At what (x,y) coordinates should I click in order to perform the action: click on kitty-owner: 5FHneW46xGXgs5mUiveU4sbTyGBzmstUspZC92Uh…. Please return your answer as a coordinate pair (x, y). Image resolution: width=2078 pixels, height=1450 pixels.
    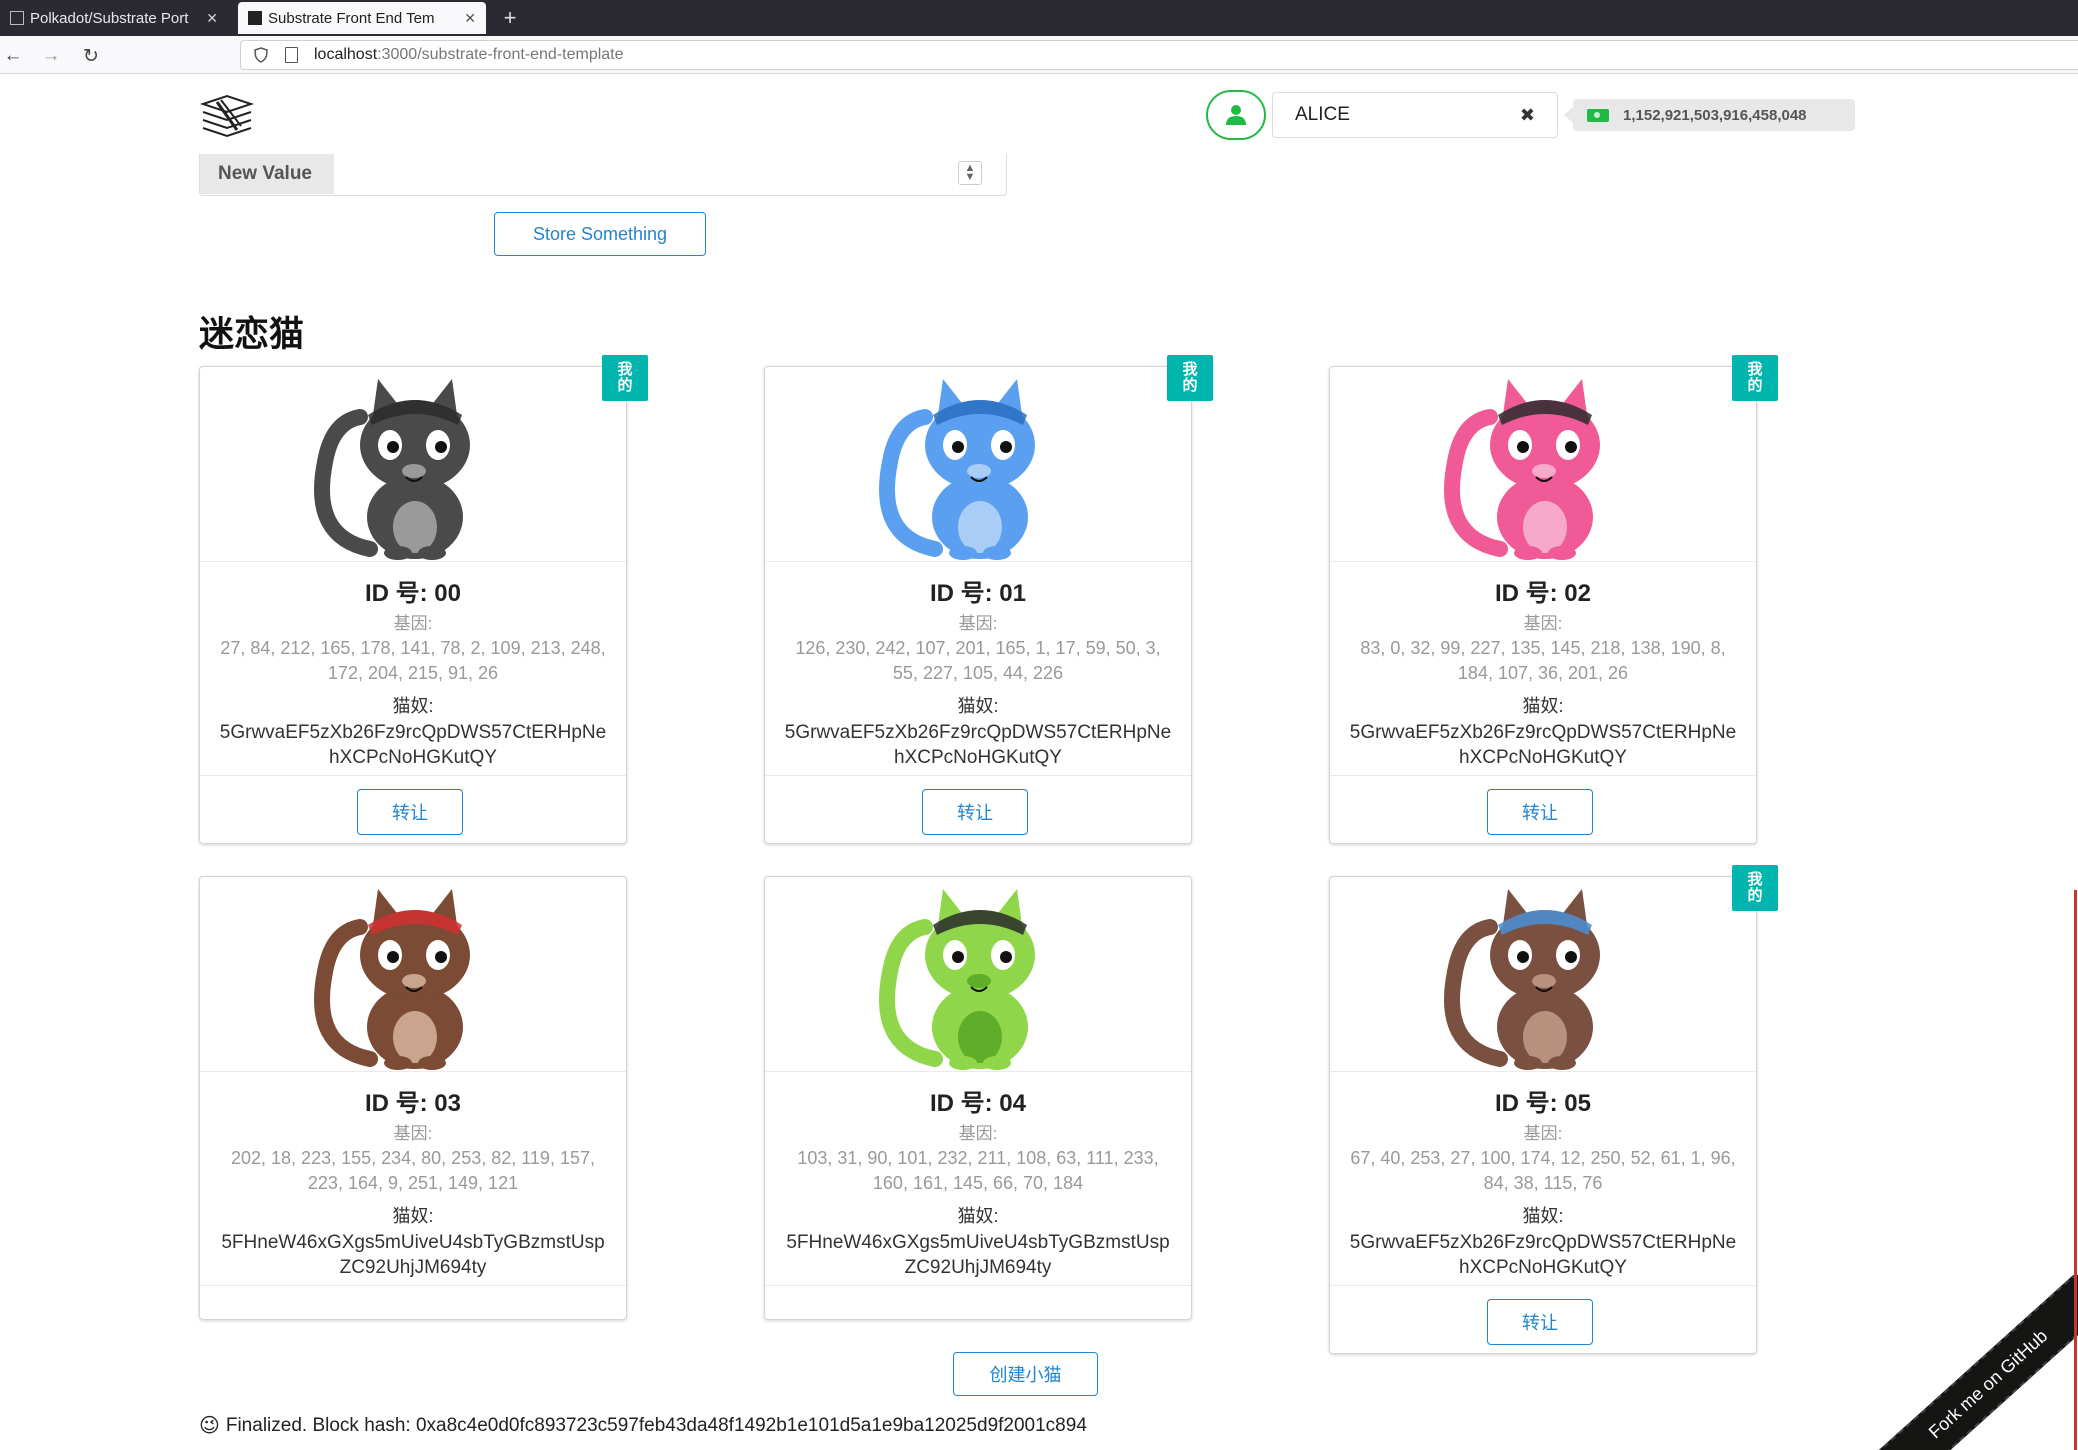
    Looking at the image, I should click on (413, 1255).